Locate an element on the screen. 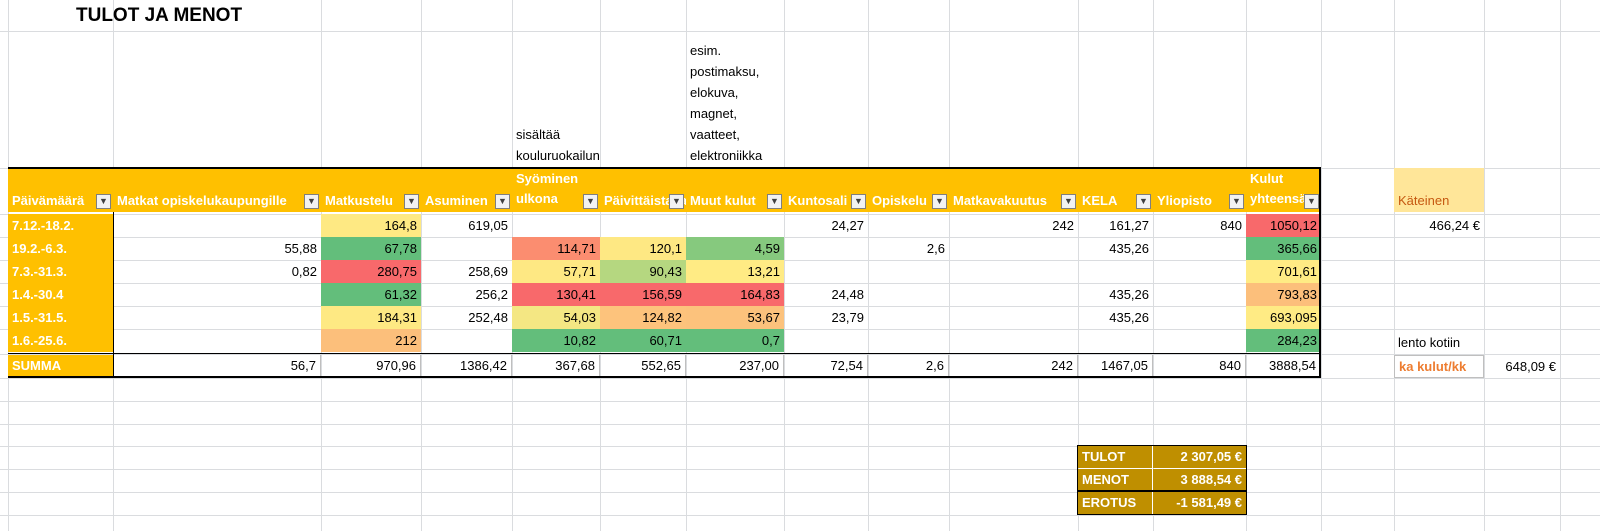  column-header: Päivämäärä ▼ is located at coordinates (60, 190).